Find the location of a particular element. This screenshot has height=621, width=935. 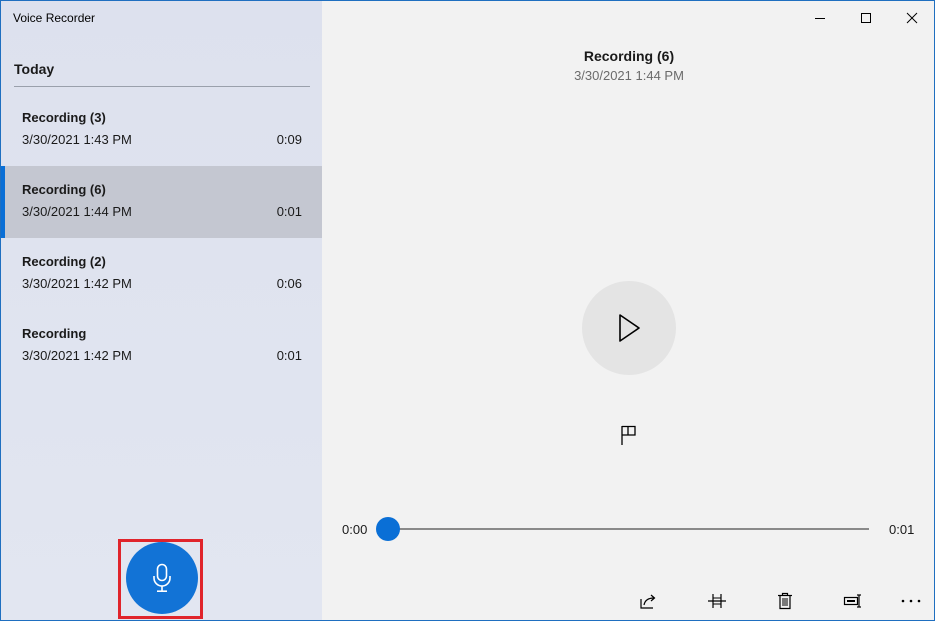

flag-icon is located at coordinates (628, 435).